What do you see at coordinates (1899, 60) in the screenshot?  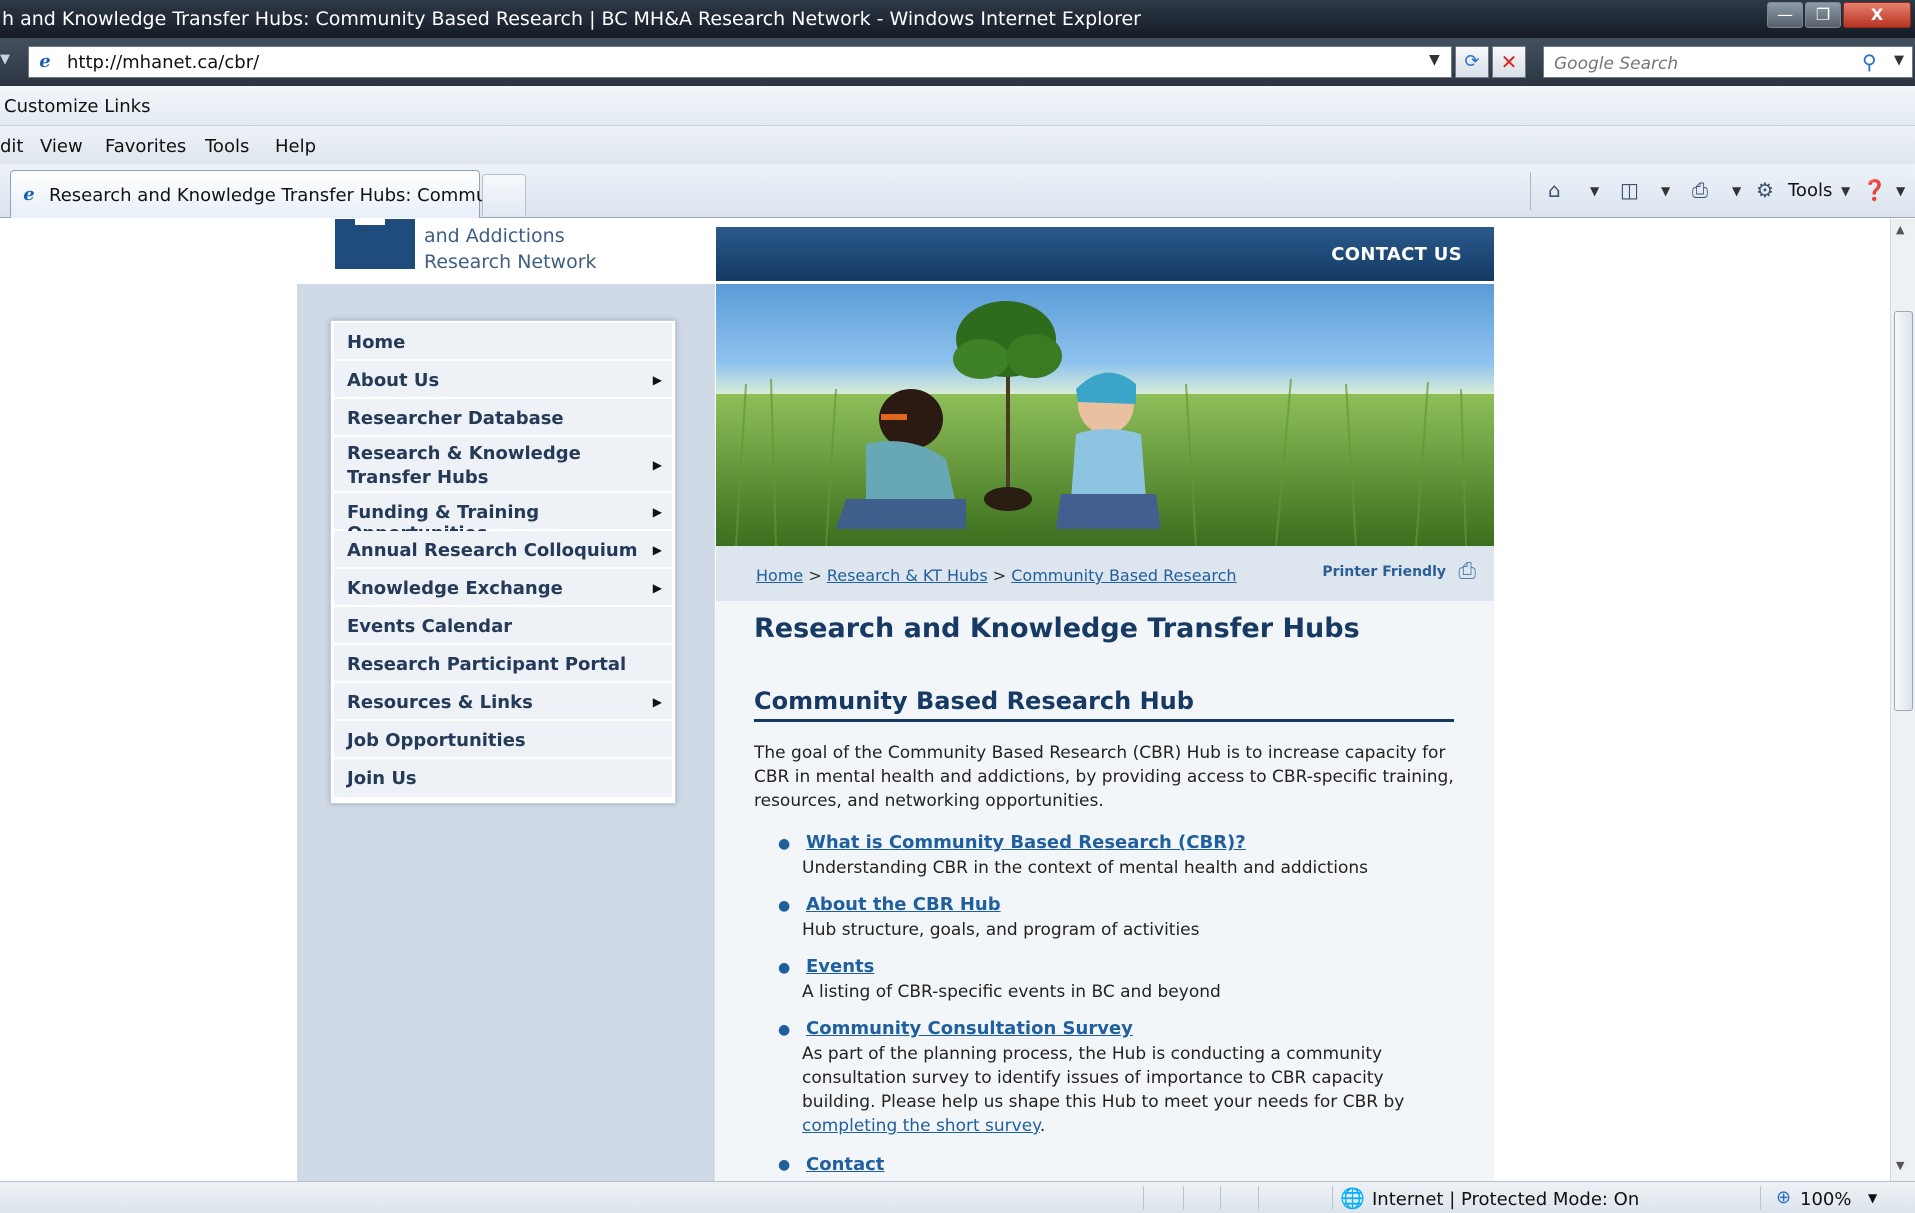 I see `search-options-dropdown-icon: ▼` at bounding box center [1899, 60].